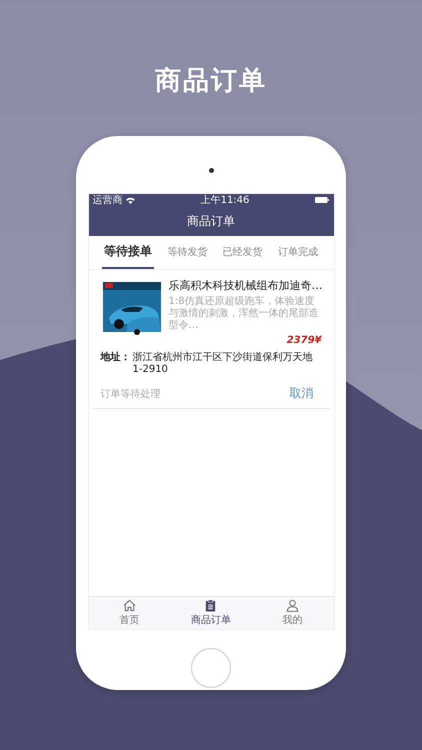  I want to click on tab-bar-item: 我的, so click(293, 613).